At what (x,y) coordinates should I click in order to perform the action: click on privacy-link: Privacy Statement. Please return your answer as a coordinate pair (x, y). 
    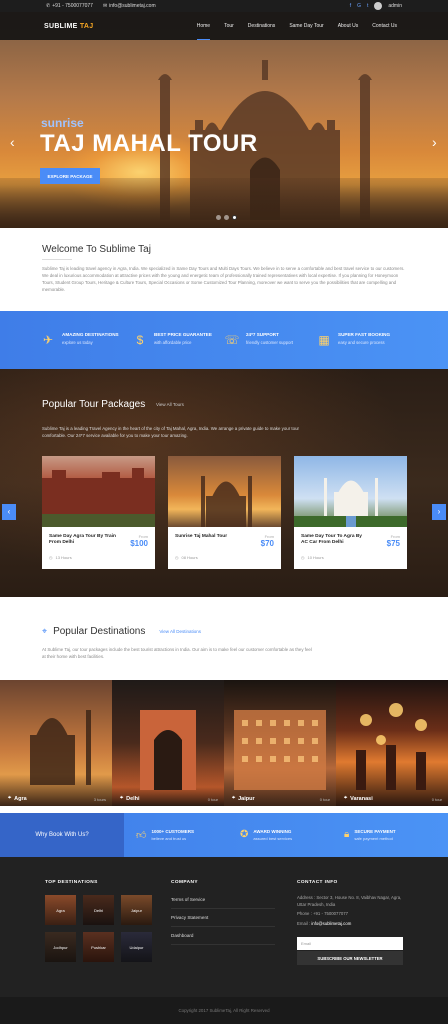
    Looking at the image, I should click on (223, 918).